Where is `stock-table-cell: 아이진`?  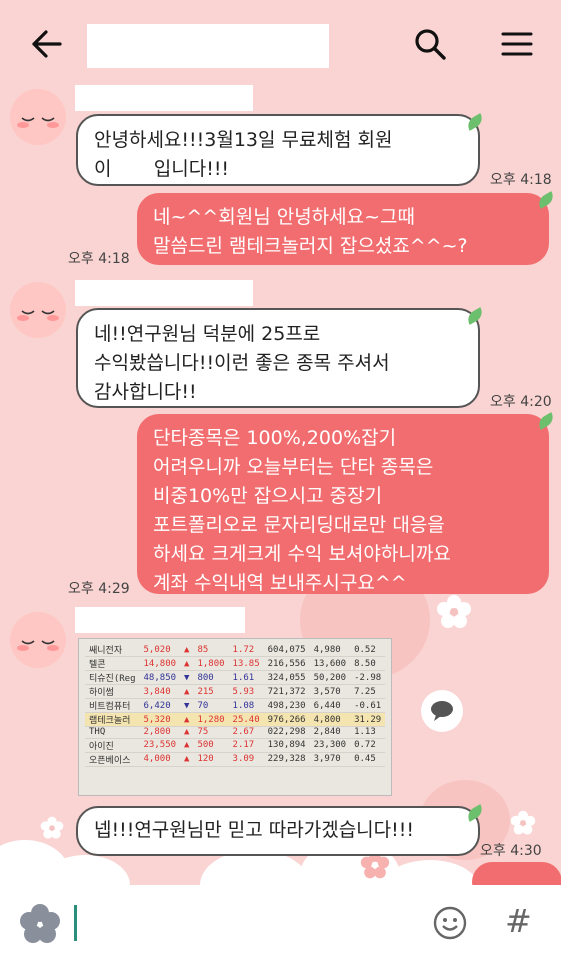
stock-table-cell: 아이진 is located at coordinates (112, 745).